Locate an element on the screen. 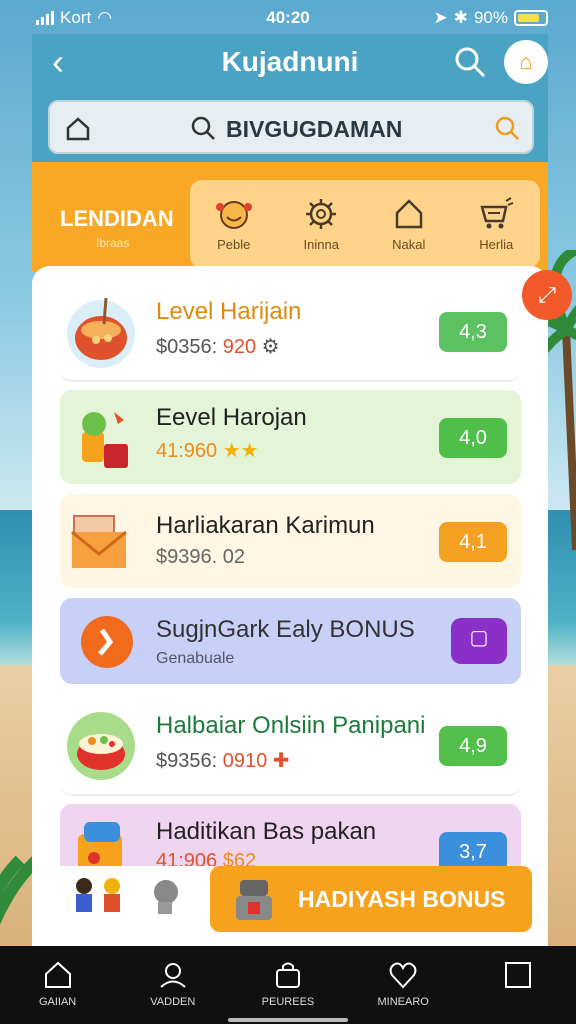 The width and height of the screenshot is (576, 1024). bottom-tab-bar: GAIIAN VADDEN PEUREES MINEARO is located at coordinates (288, 985).